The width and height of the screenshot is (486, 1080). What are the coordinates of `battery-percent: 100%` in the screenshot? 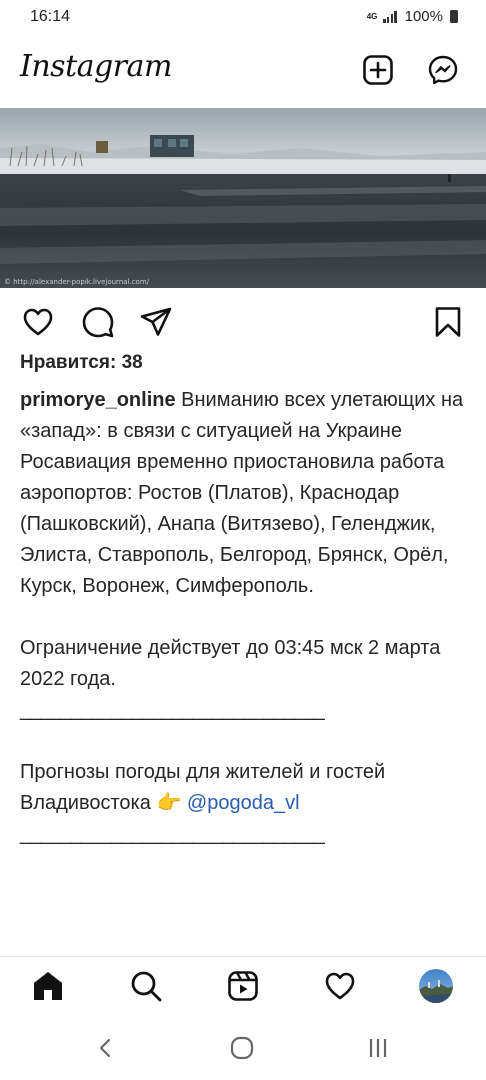 It's located at (423, 16).